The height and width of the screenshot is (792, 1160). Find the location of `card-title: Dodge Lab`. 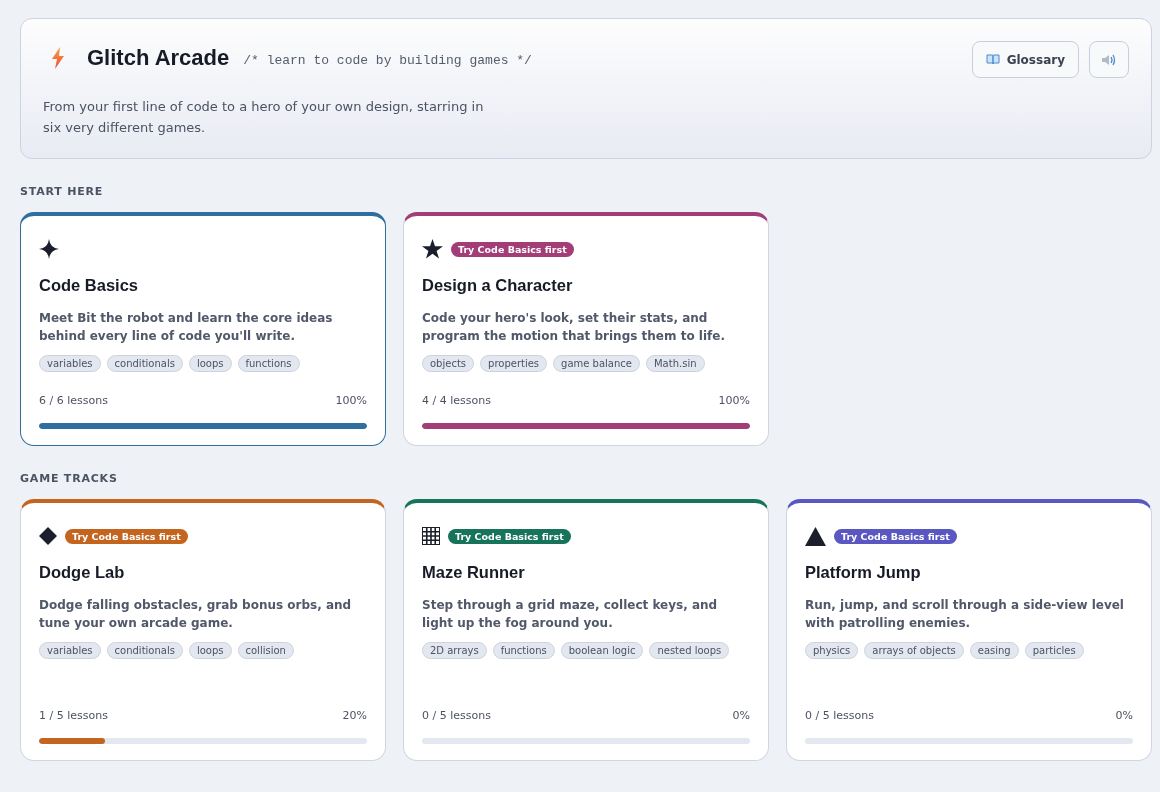

card-title: Dodge Lab is located at coordinates (82, 572).